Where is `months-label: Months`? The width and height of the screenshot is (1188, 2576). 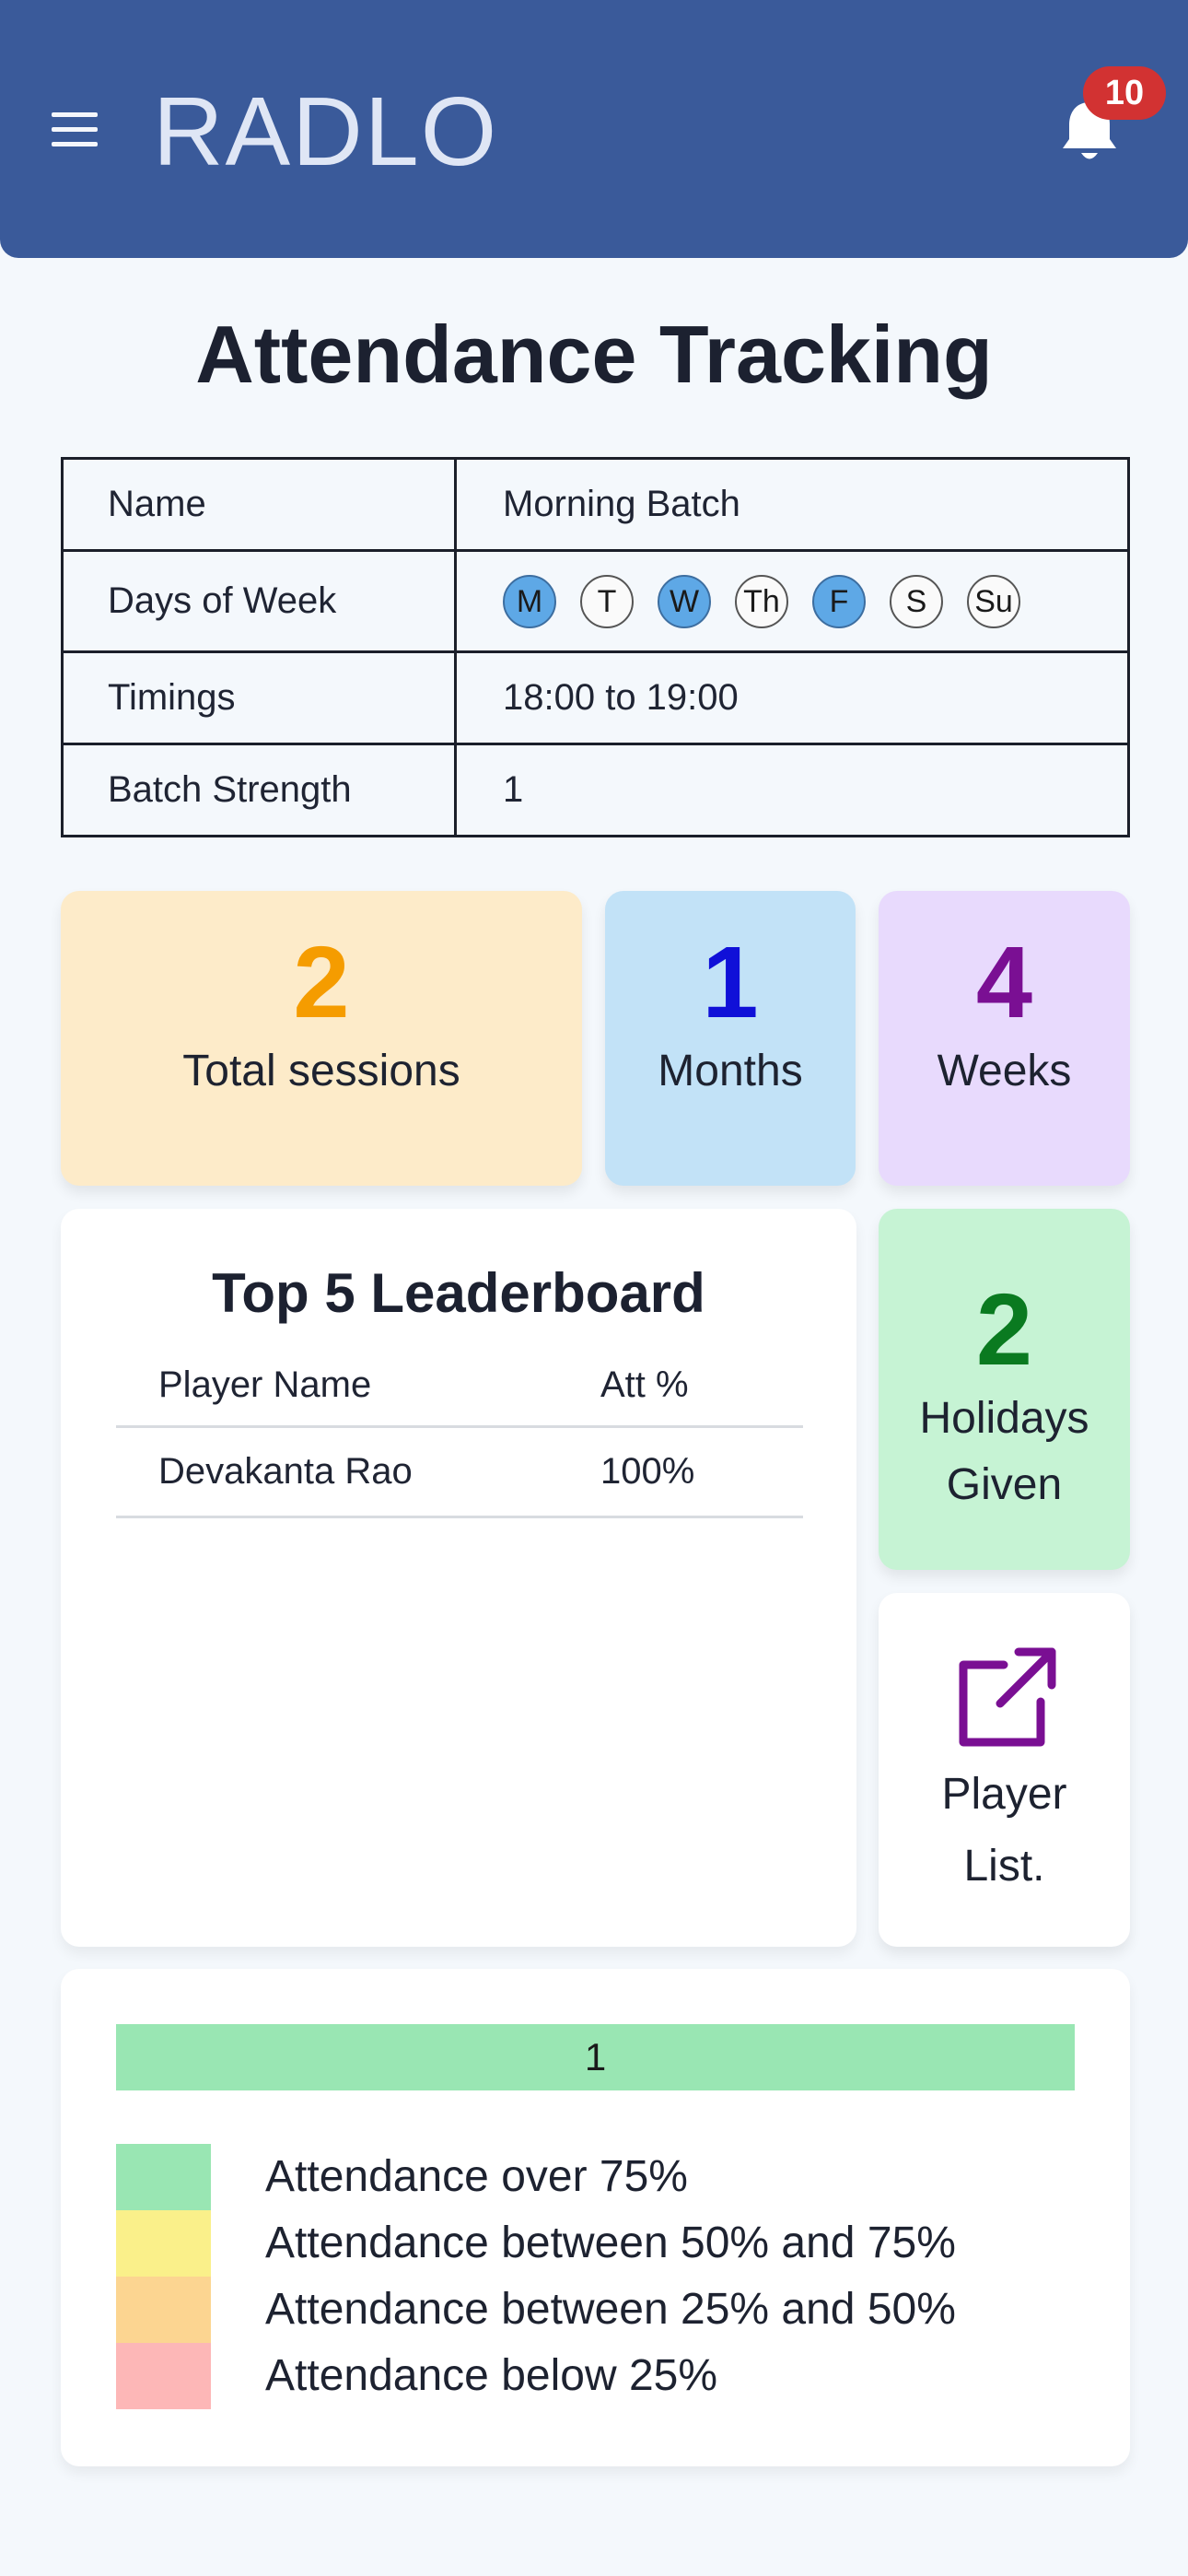 months-label: Months is located at coordinates (730, 1071).